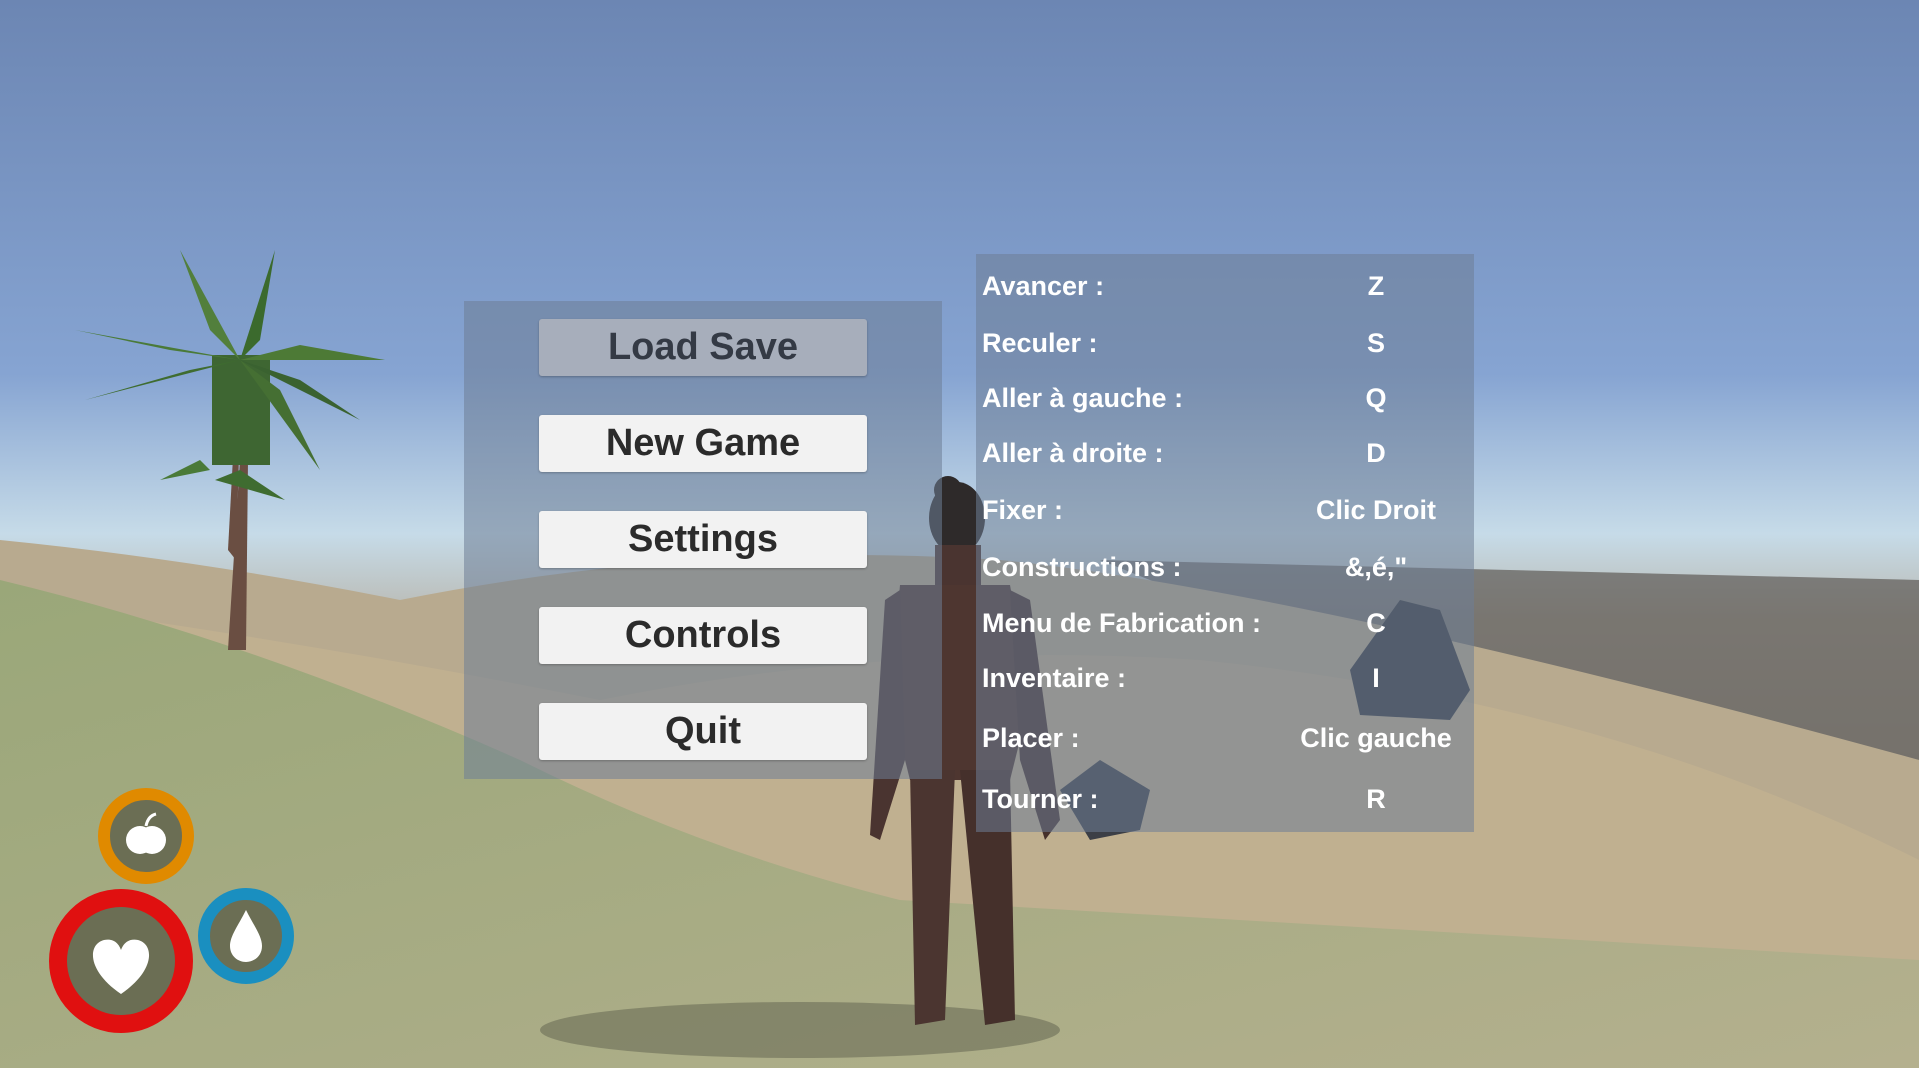  What do you see at coordinates (1376, 398) in the screenshot?
I see `control-key-label: Q` at bounding box center [1376, 398].